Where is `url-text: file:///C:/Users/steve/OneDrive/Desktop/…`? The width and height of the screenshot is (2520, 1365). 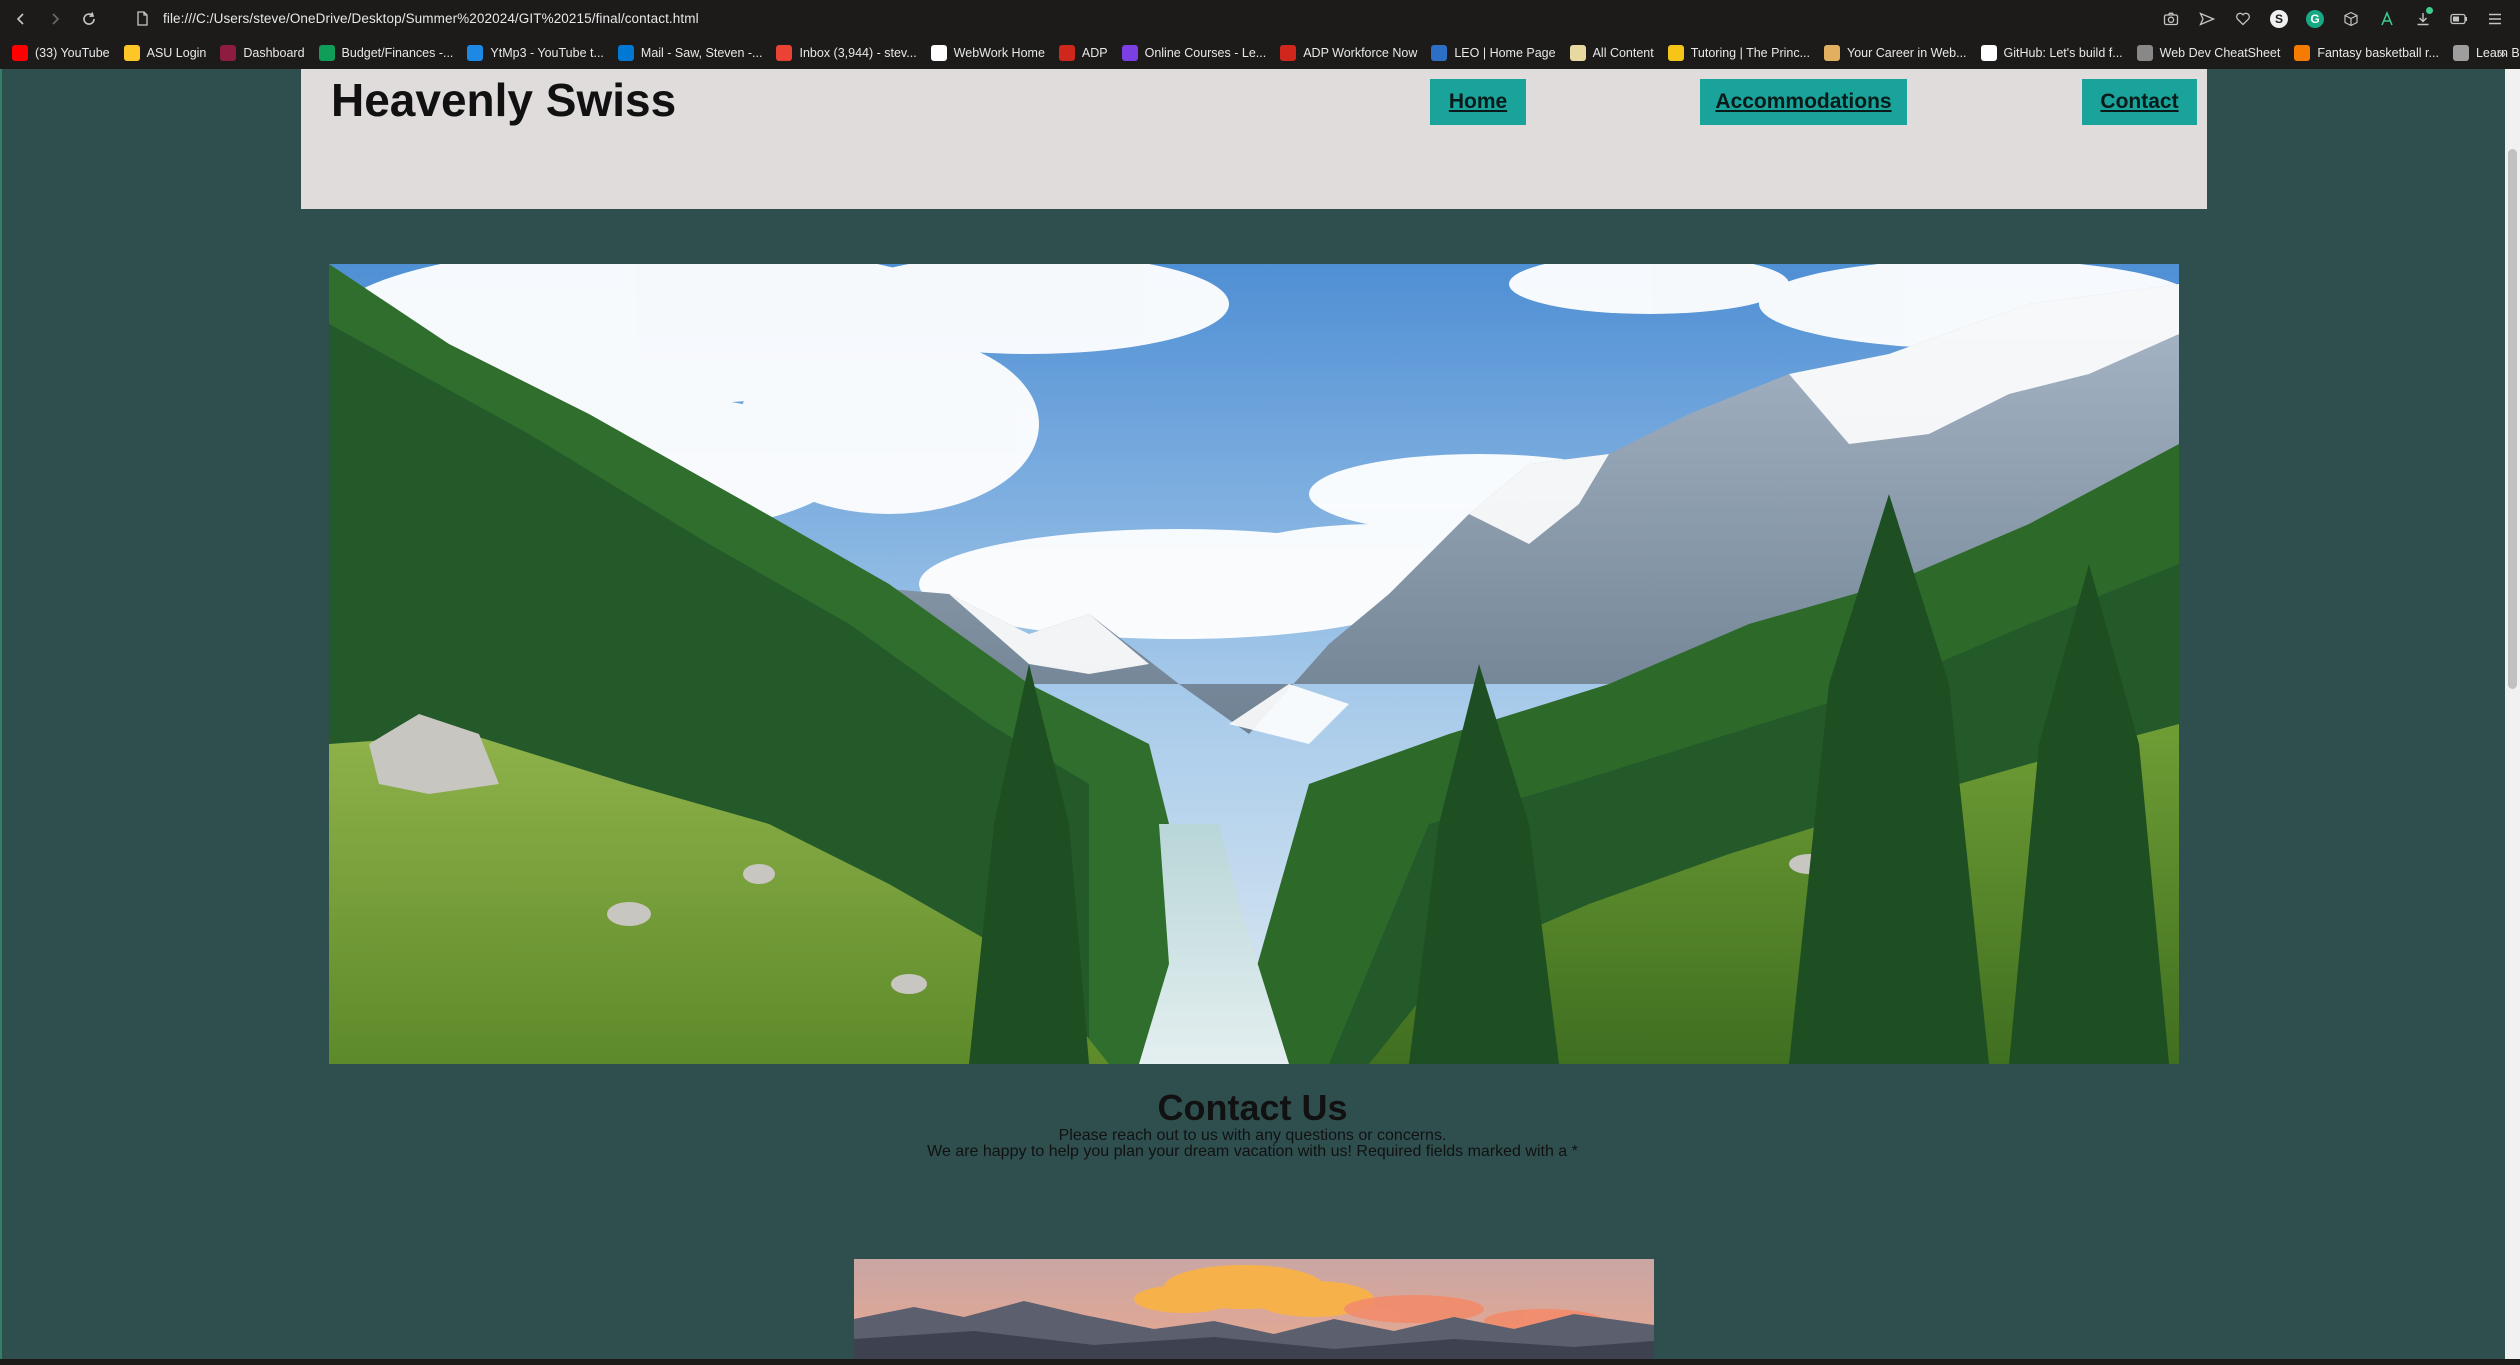
url-text: file:///C:/Users/steve/OneDrive/Desktop/… is located at coordinates (431, 18).